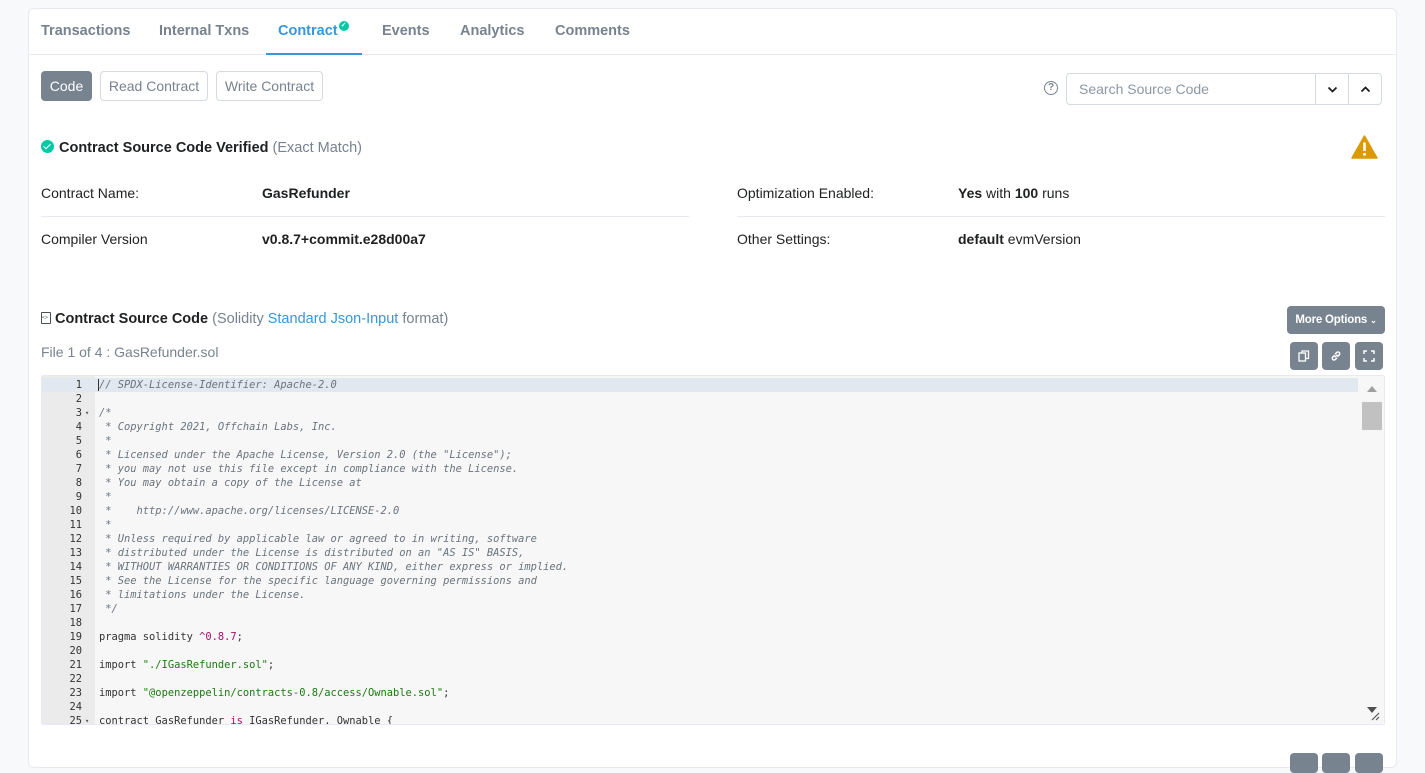 Image resolution: width=1425 pixels, height=773 pixels. What do you see at coordinates (78, 469) in the screenshot?
I see `line-number: 7` at bounding box center [78, 469].